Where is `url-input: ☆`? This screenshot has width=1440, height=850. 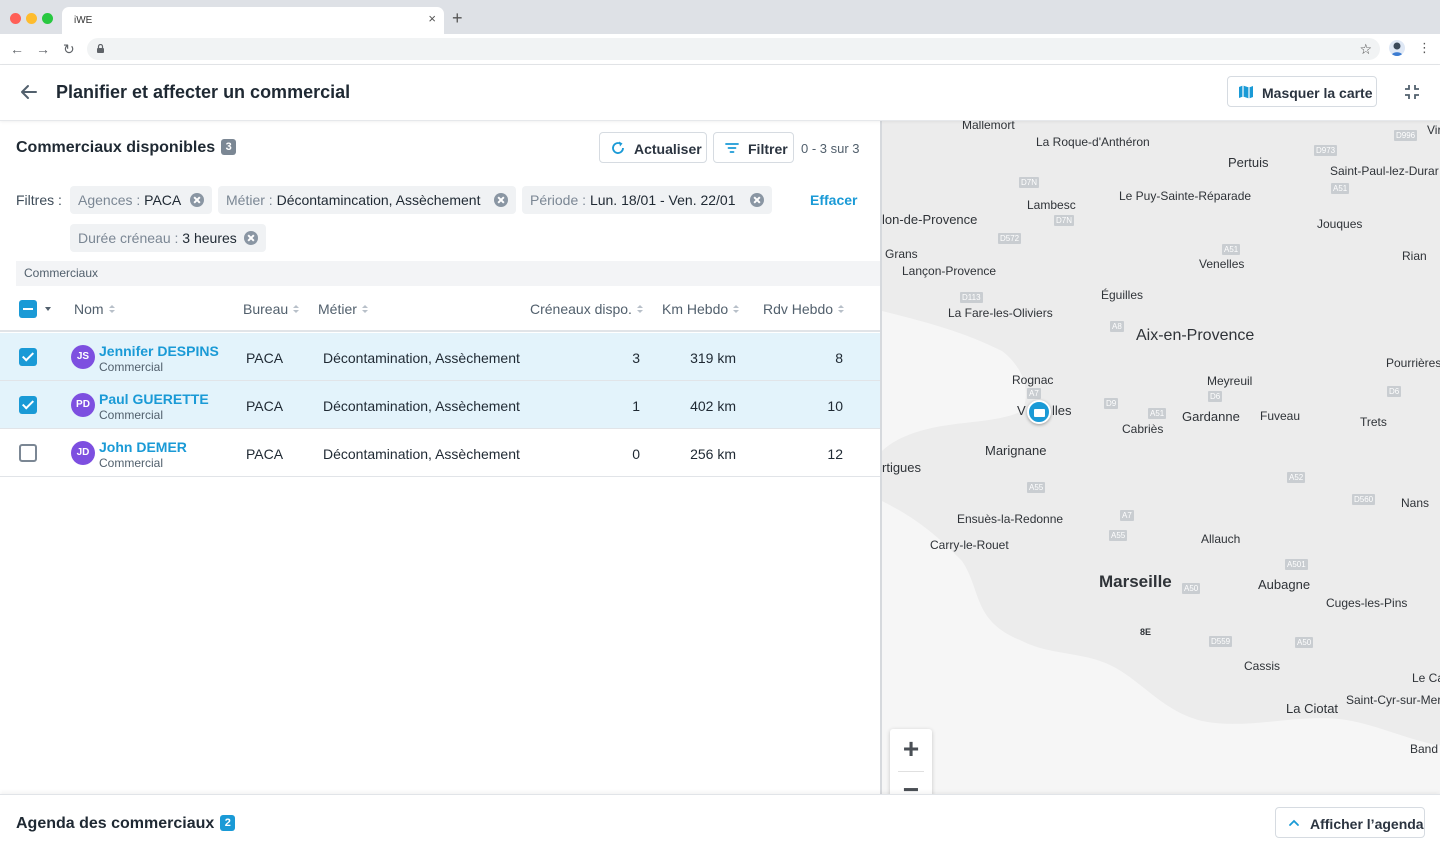
url-input: ☆ is located at coordinates (733, 49).